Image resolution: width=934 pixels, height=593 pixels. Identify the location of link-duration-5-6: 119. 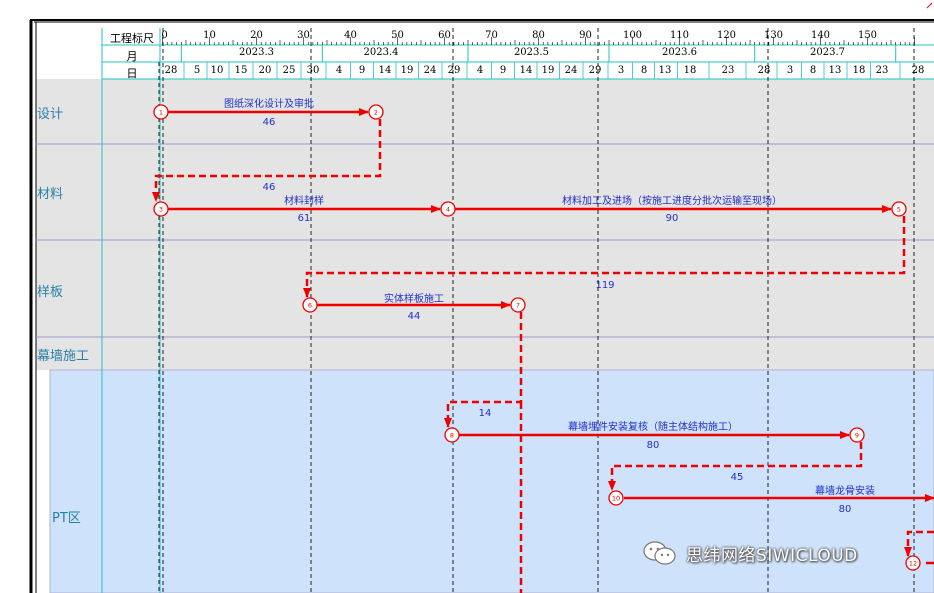
(605, 285).